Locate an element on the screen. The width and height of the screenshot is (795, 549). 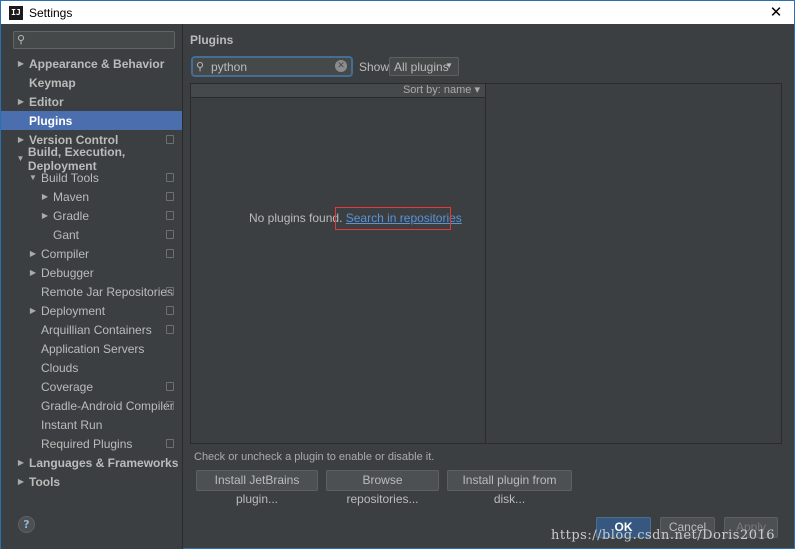
sidebar-item-label: Deployment is located at coordinates (73, 310).